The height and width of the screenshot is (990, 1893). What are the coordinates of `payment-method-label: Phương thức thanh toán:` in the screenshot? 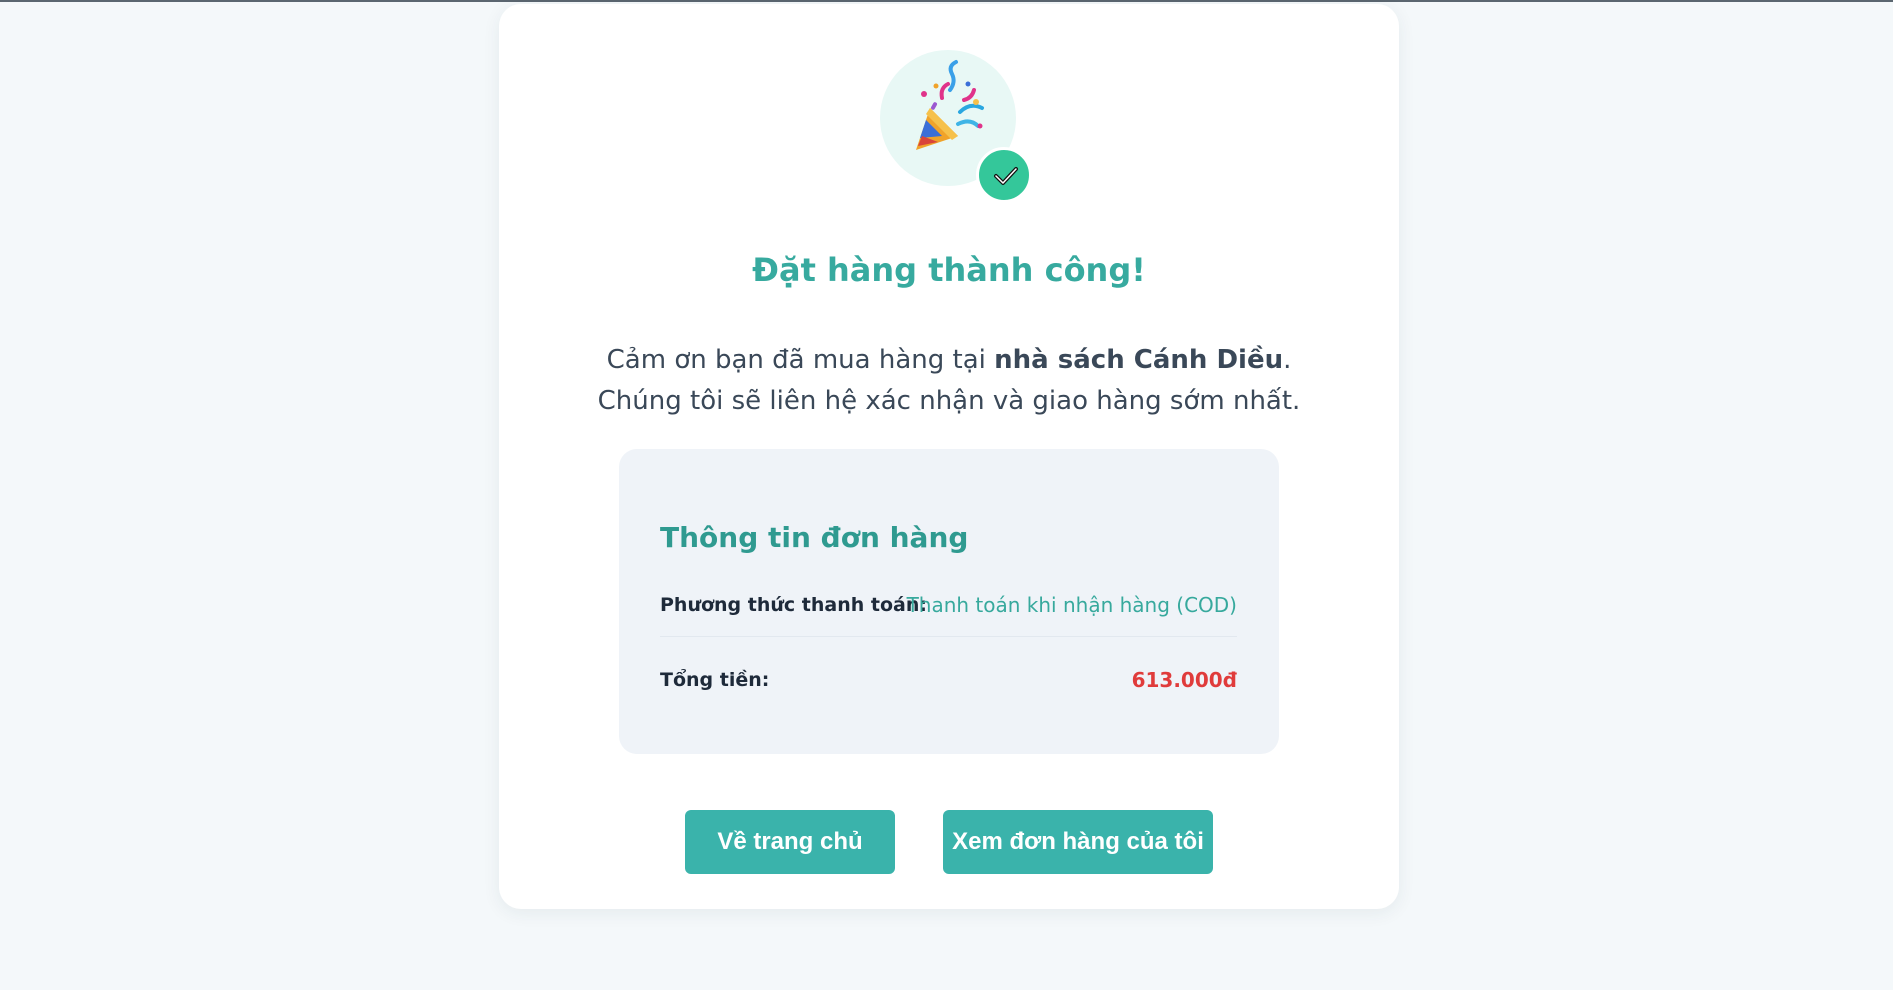 It's located at (793, 605).